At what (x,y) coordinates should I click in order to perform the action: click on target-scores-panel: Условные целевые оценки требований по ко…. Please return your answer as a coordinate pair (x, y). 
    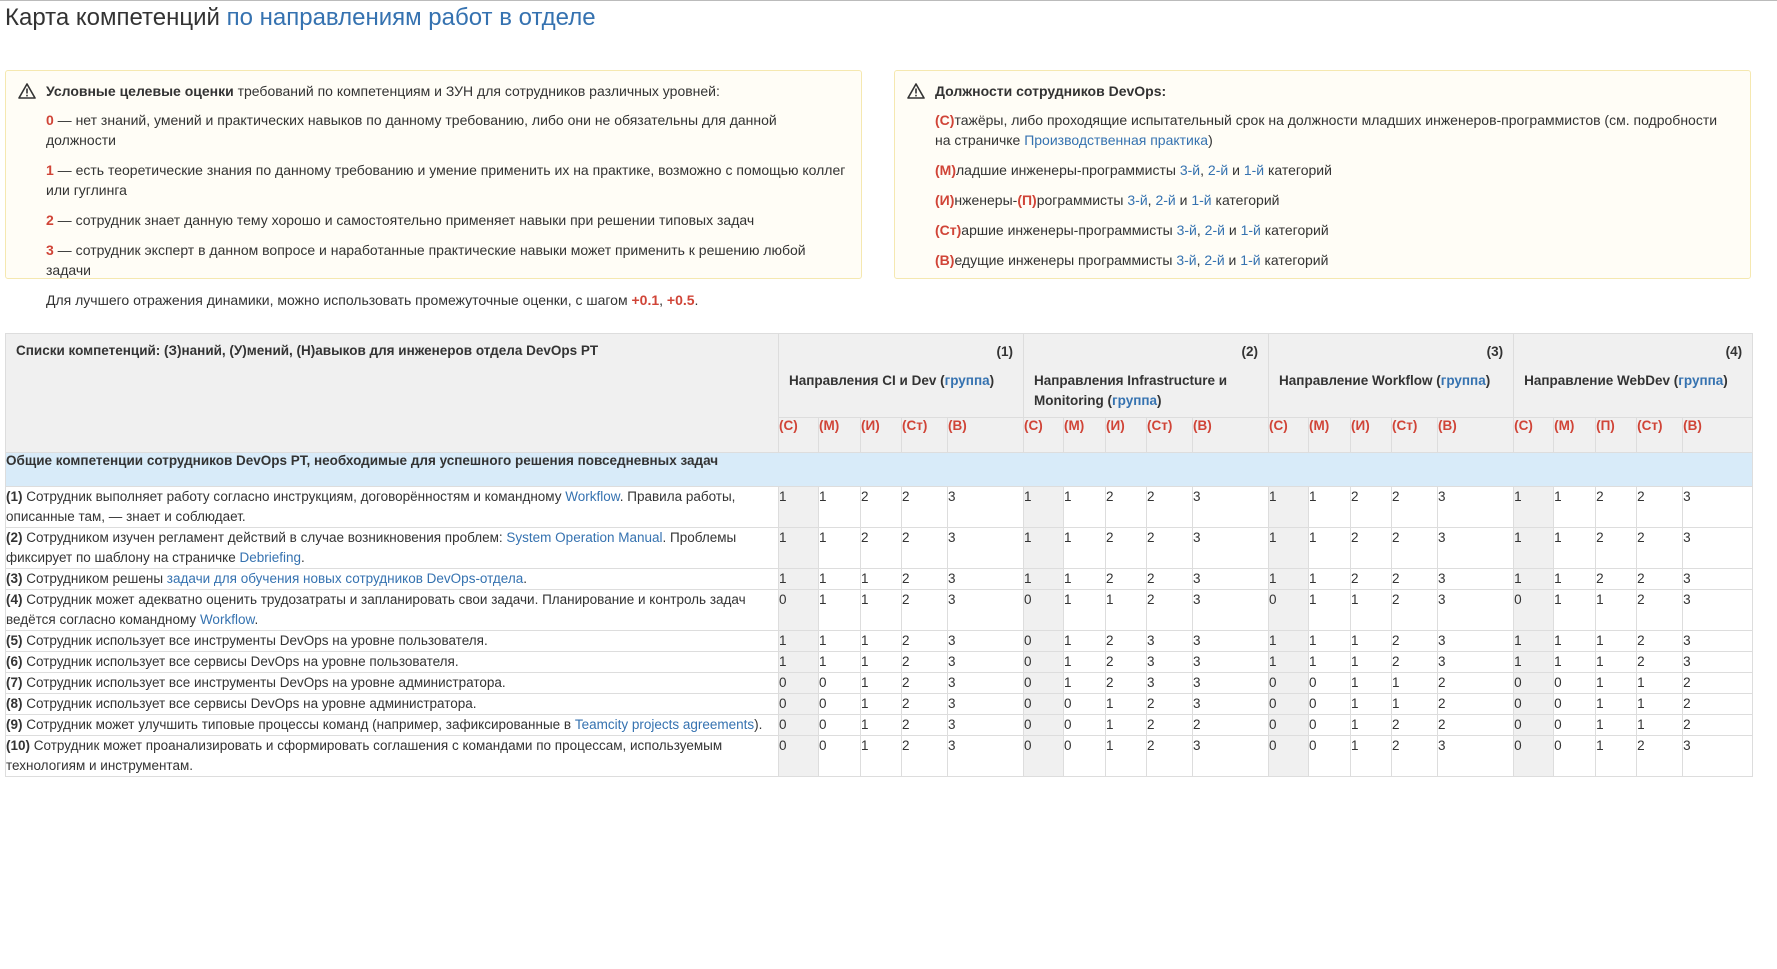
    Looking at the image, I should click on (433, 189).